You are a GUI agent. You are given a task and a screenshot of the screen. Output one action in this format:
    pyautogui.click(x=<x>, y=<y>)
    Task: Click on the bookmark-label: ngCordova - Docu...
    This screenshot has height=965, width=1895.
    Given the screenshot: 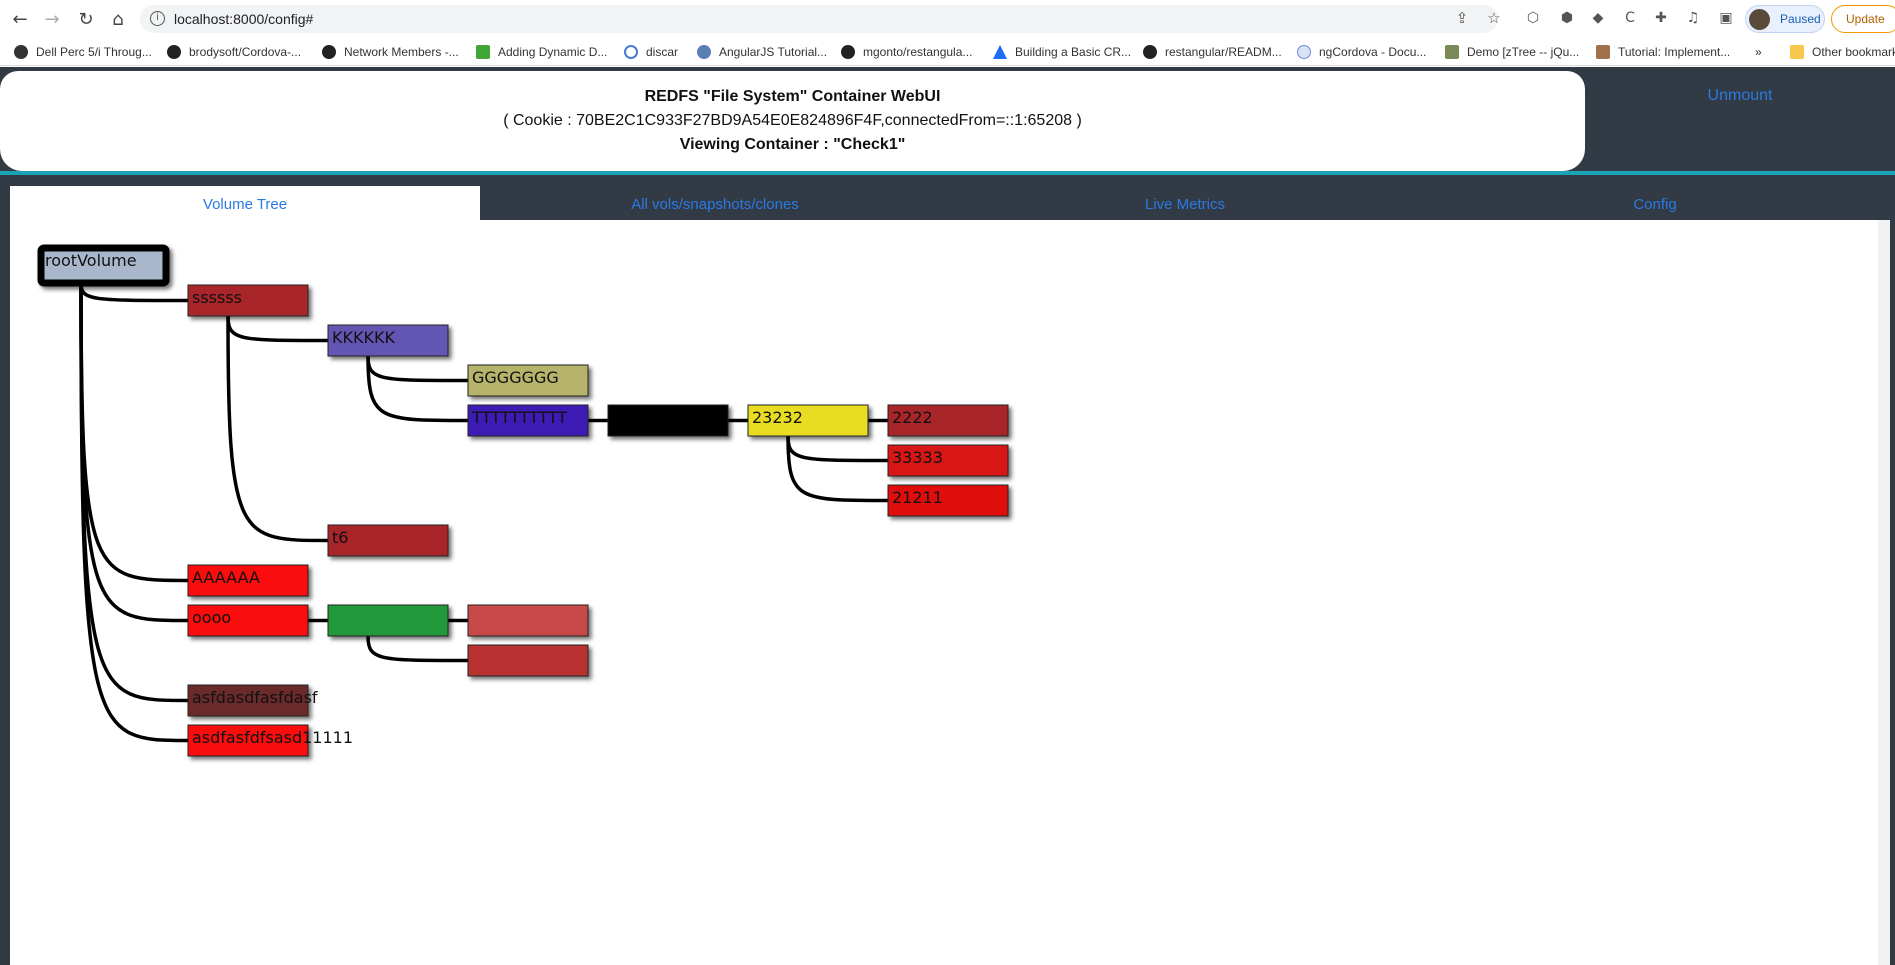 What is the action you would take?
    pyautogui.click(x=1373, y=52)
    